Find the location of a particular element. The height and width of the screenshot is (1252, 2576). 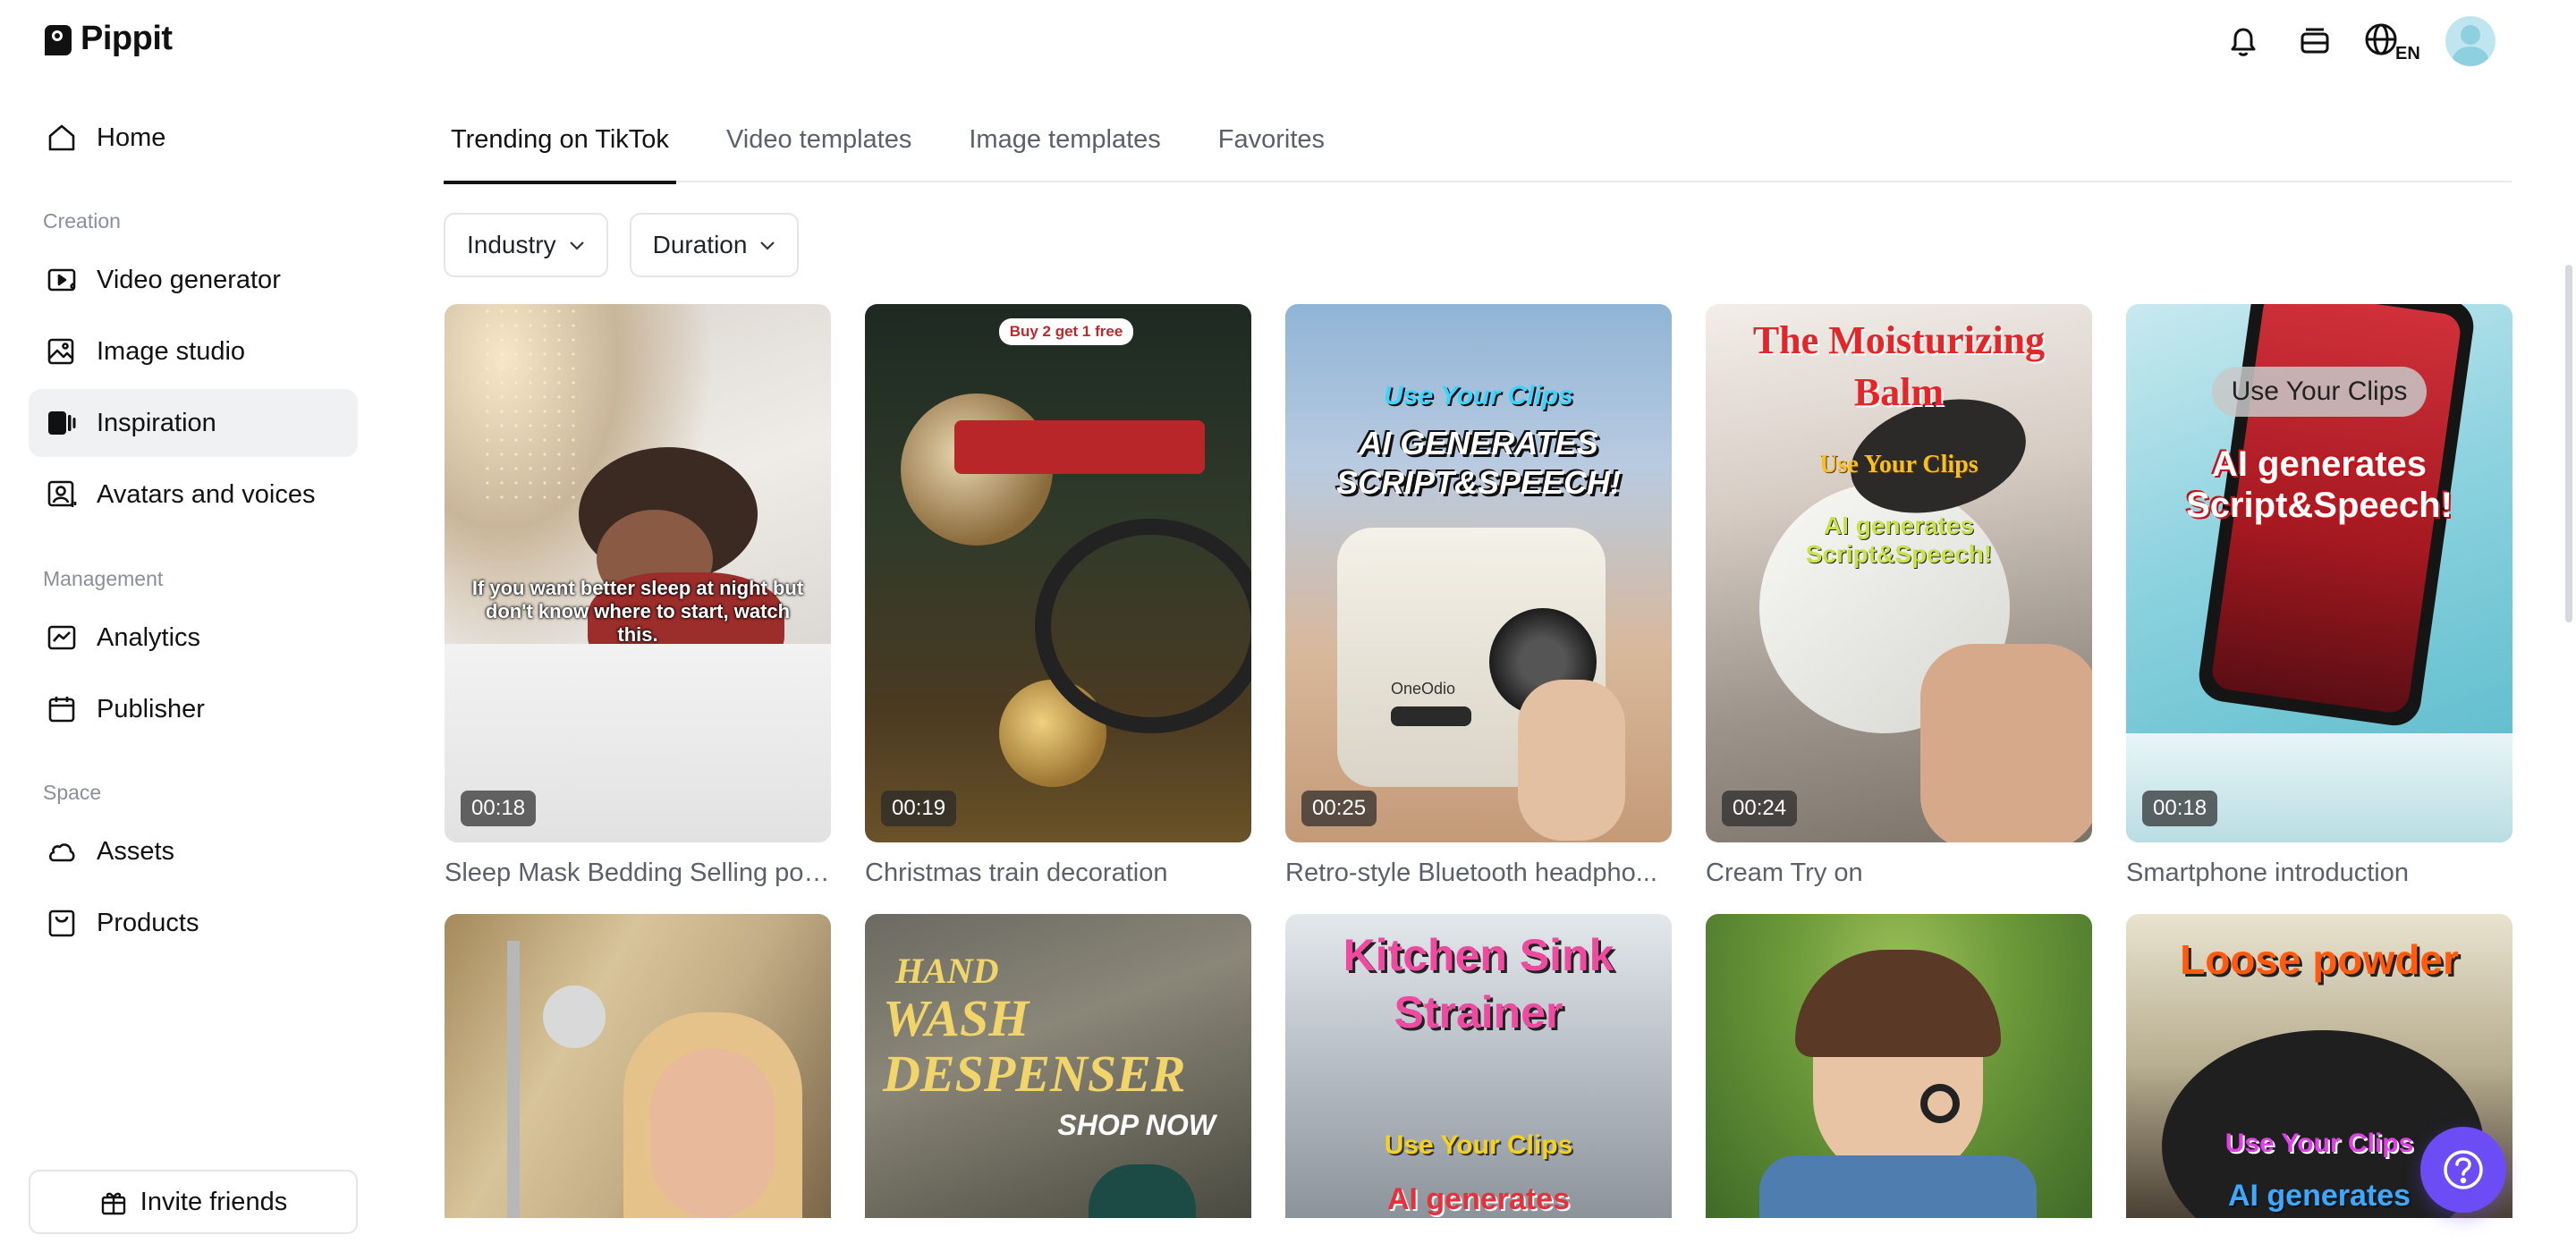

calendar-icon is located at coordinates (62, 709).